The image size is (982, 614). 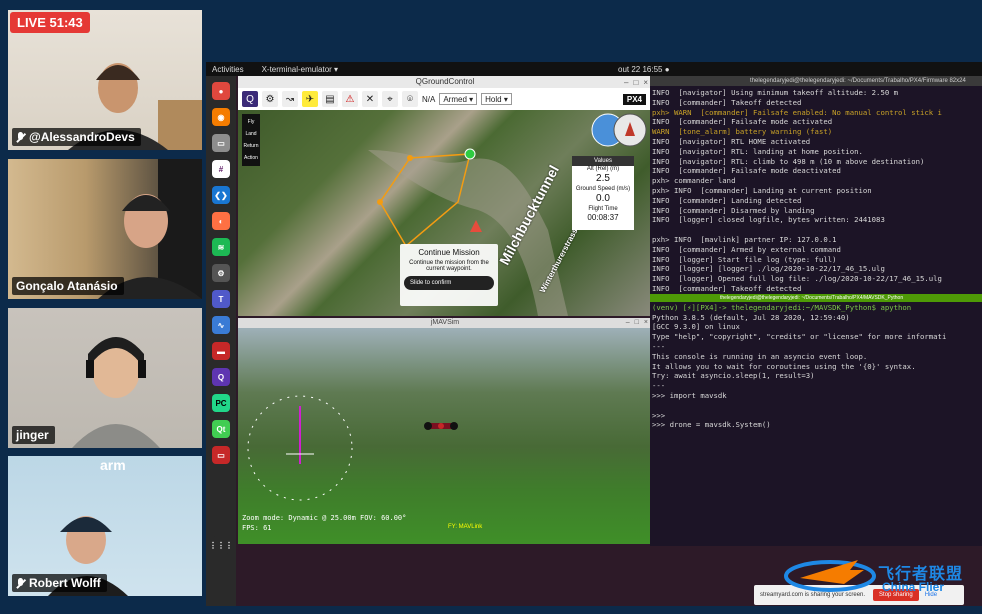 What do you see at coordinates (221, 169) in the screenshot?
I see `slack-icon: #` at bounding box center [221, 169].